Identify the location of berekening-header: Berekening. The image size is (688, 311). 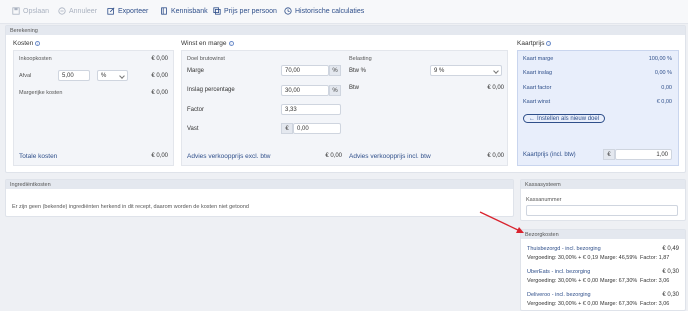
(345, 30).